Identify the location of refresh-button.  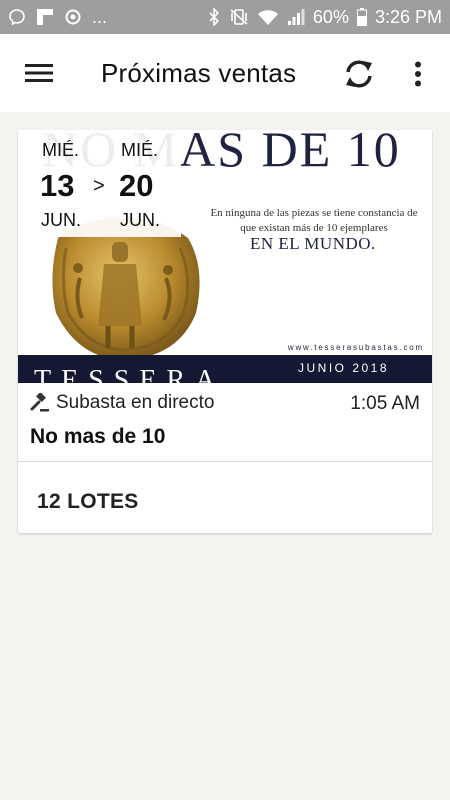
(359, 74).